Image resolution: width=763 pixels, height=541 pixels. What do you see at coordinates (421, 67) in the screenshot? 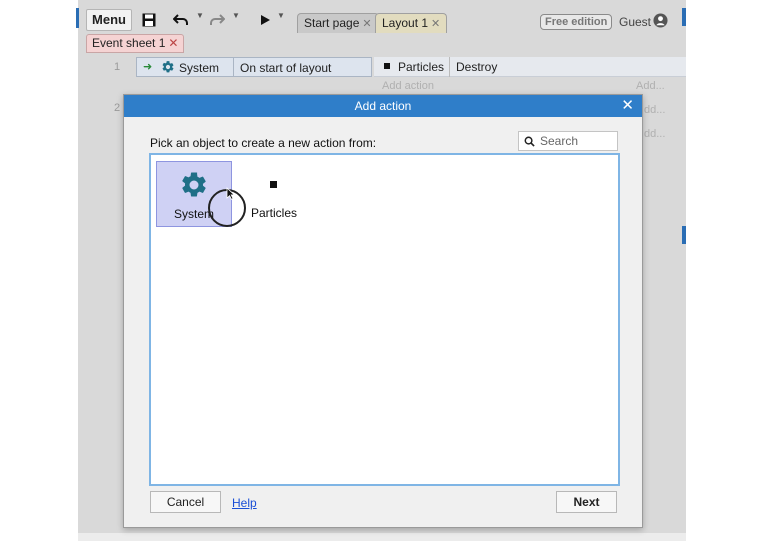
I see `action-object: Particles` at bounding box center [421, 67].